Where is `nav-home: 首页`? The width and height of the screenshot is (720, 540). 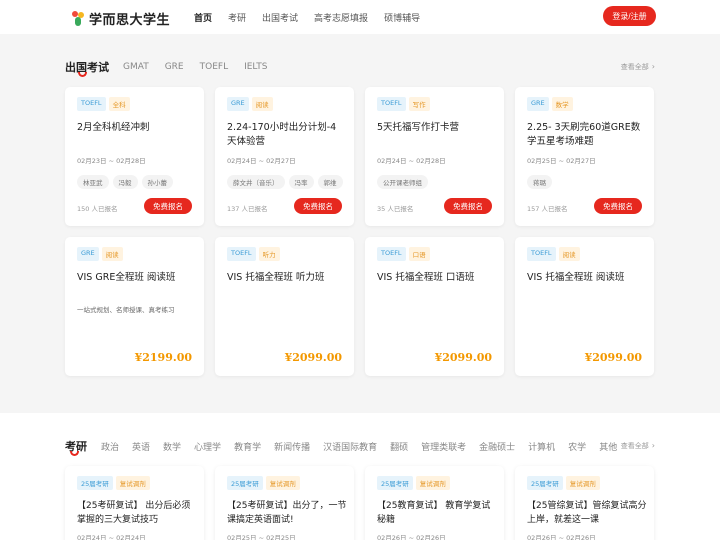
nav-home: 首页 is located at coordinates (203, 17).